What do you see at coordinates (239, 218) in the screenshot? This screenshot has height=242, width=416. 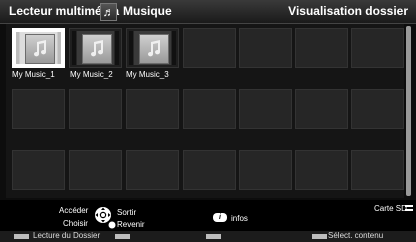 I see `hint-infos: infos` at bounding box center [239, 218].